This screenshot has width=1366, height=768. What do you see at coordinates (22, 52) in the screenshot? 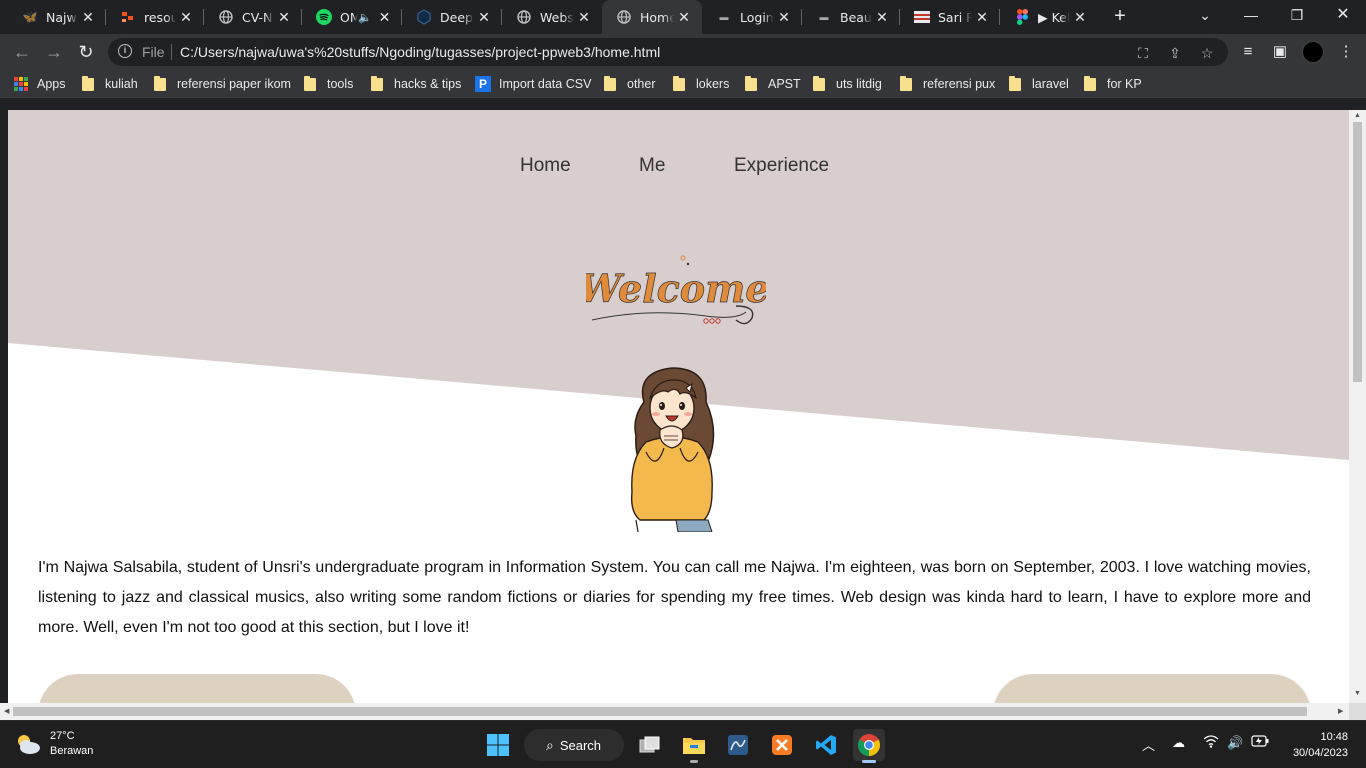
I see `back-arrow-icon: ←` at bounding box center [22, 52].